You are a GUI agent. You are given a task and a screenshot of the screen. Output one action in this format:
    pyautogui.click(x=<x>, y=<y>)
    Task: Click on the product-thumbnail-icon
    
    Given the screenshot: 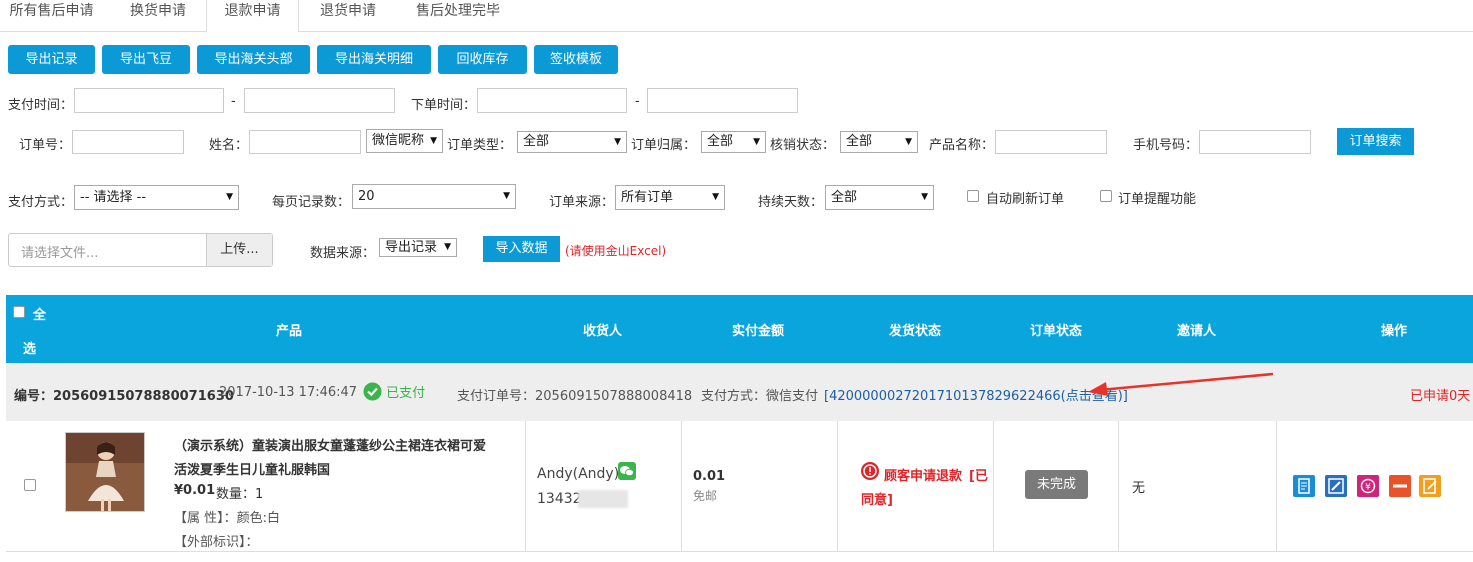 What is the action you would take?
    pyautogui.click(x=105, y=472)
    